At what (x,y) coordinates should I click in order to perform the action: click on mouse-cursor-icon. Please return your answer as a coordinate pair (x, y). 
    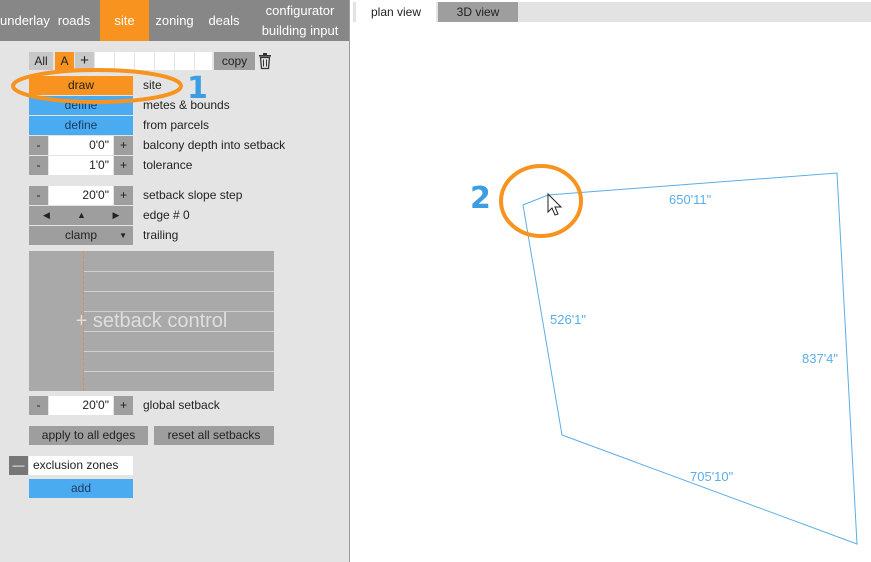
    Looking at the image, I should click on (555, 204).